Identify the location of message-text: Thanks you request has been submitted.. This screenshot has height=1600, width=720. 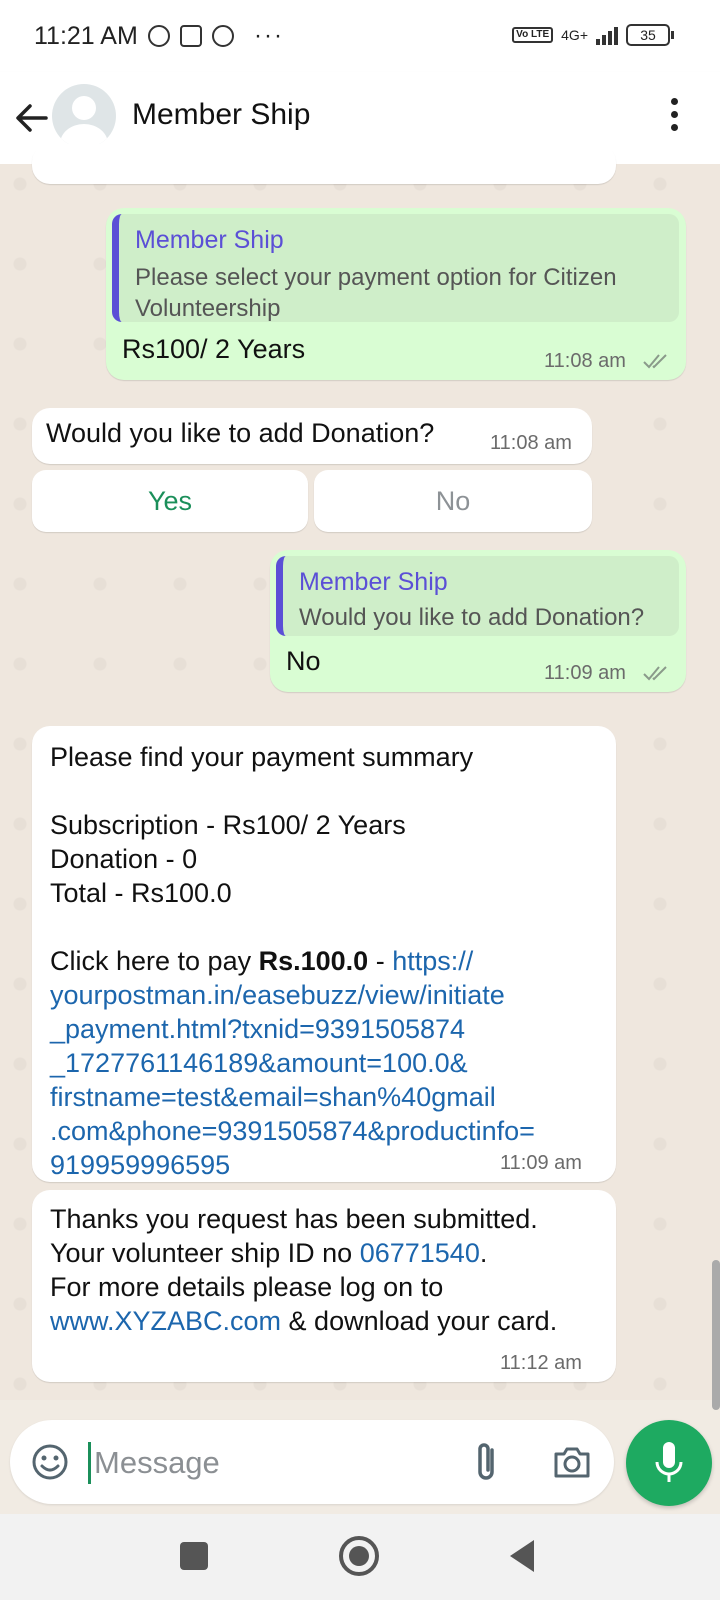
(294, 1219).